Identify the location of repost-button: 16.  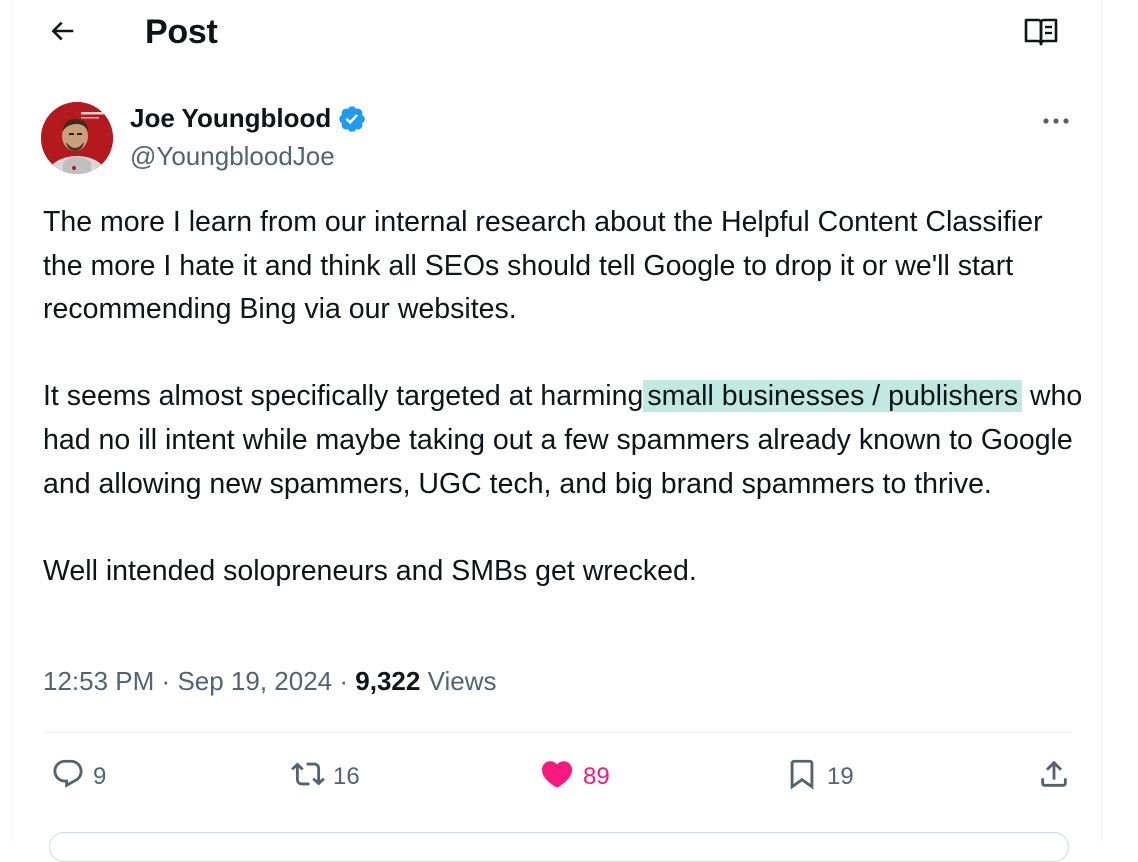
(325, 777).